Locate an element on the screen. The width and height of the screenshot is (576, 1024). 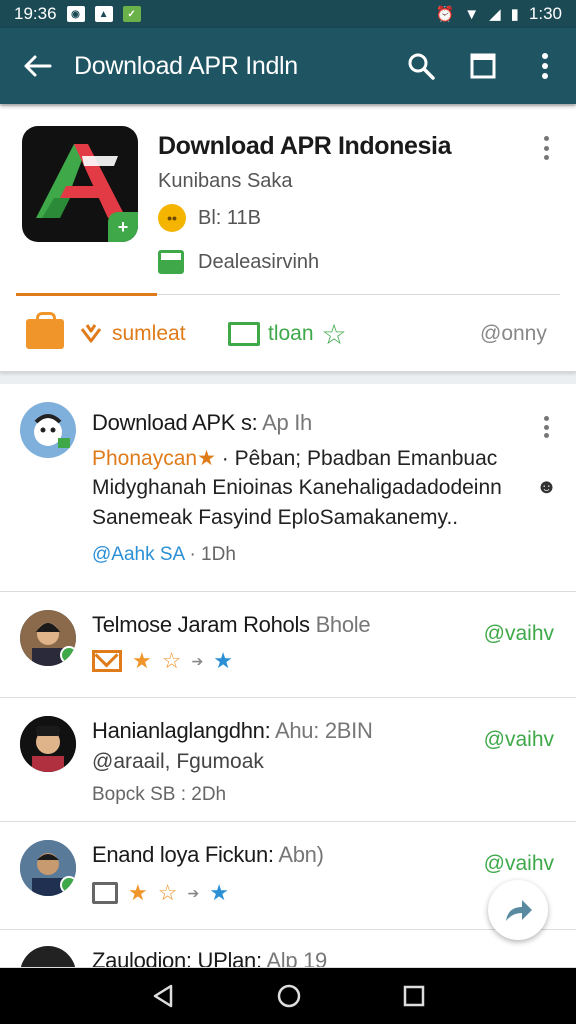
feed-item-line: Sanemeak Fasyind EploSamakanemy.. is located at coordinates (275, 517).